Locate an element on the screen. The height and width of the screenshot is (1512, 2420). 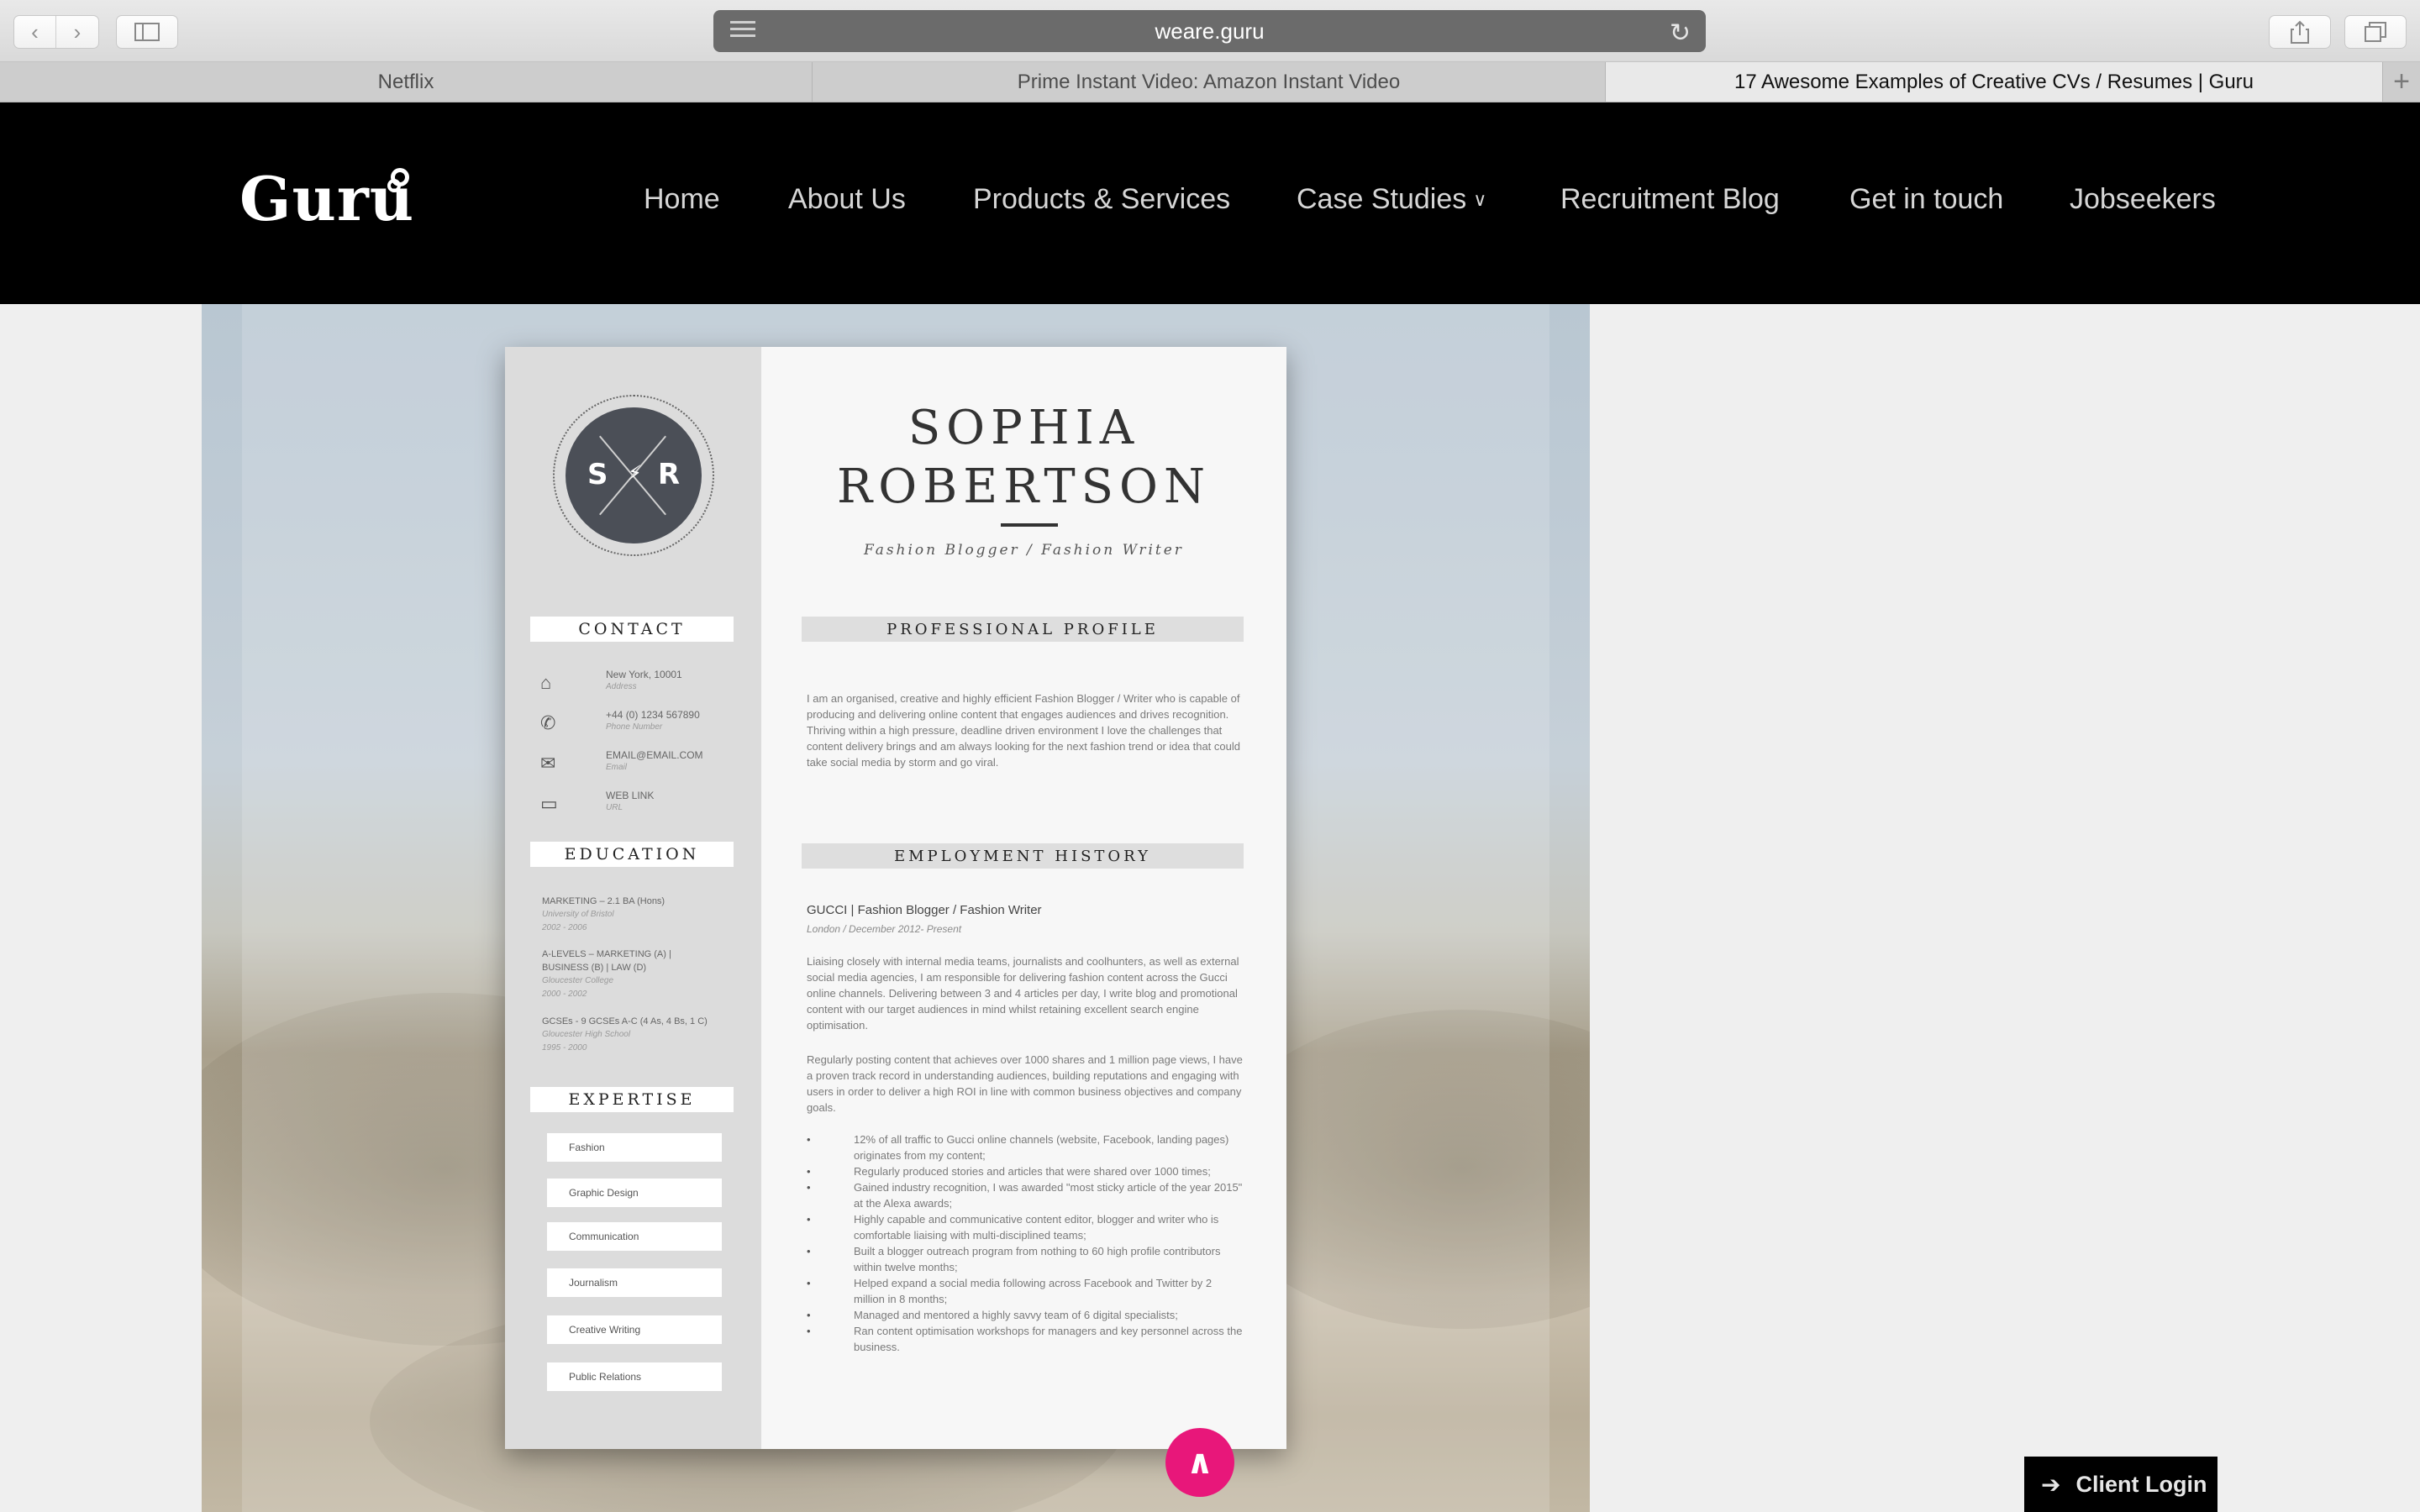
contact-phone-label: Phone Number is located at coordinates (634, 727).